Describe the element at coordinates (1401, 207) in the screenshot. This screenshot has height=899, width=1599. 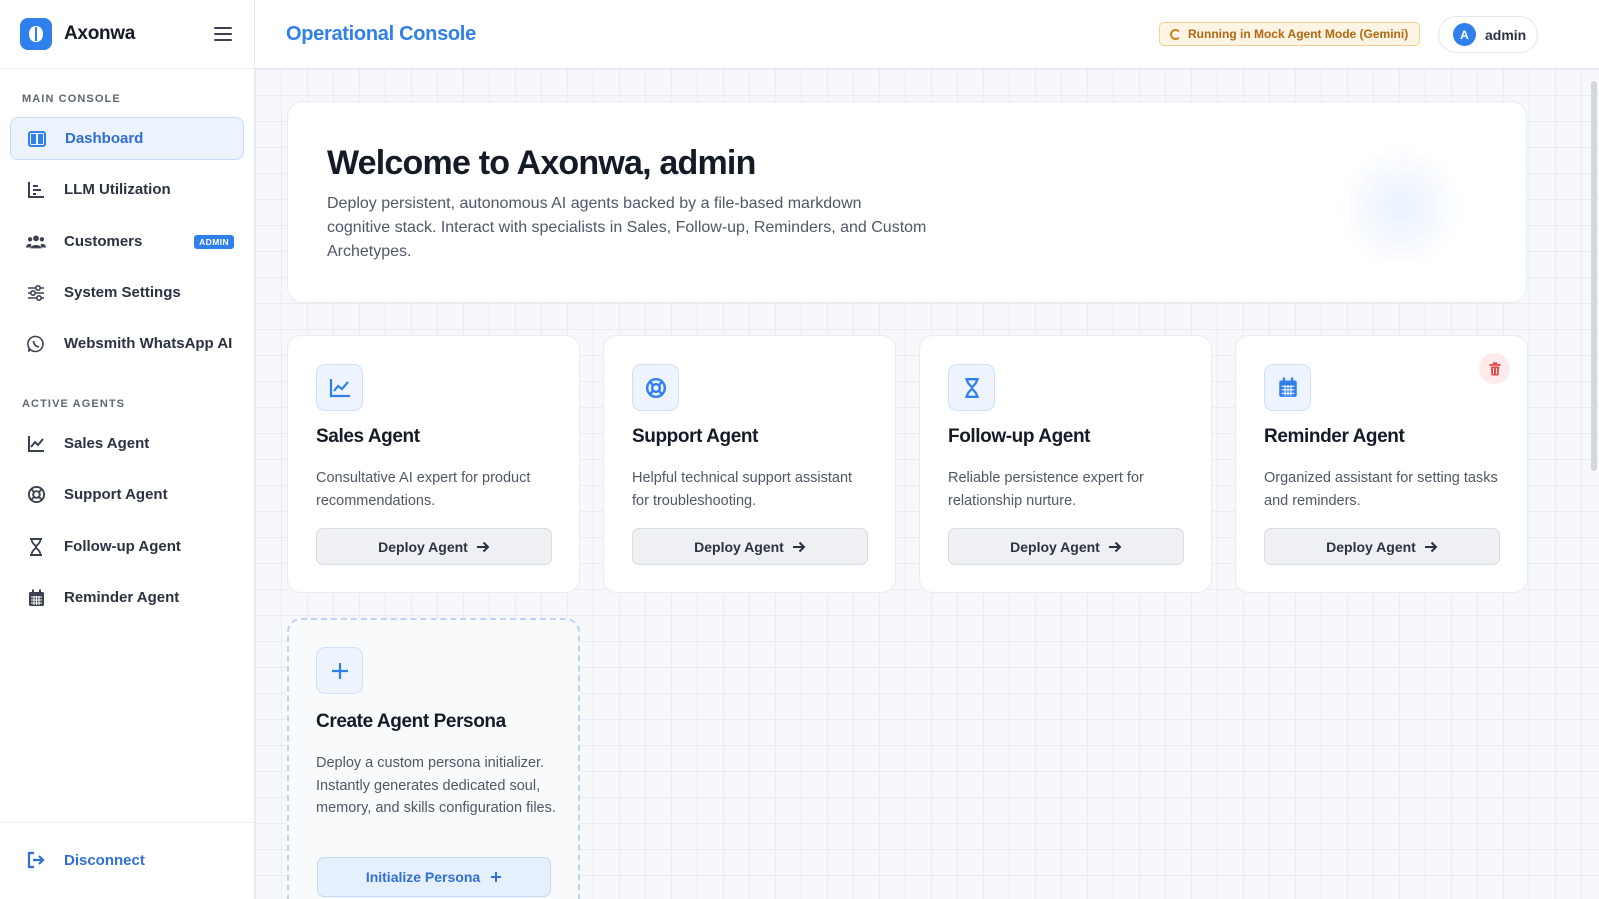
I see `hero-decoration` at that location.